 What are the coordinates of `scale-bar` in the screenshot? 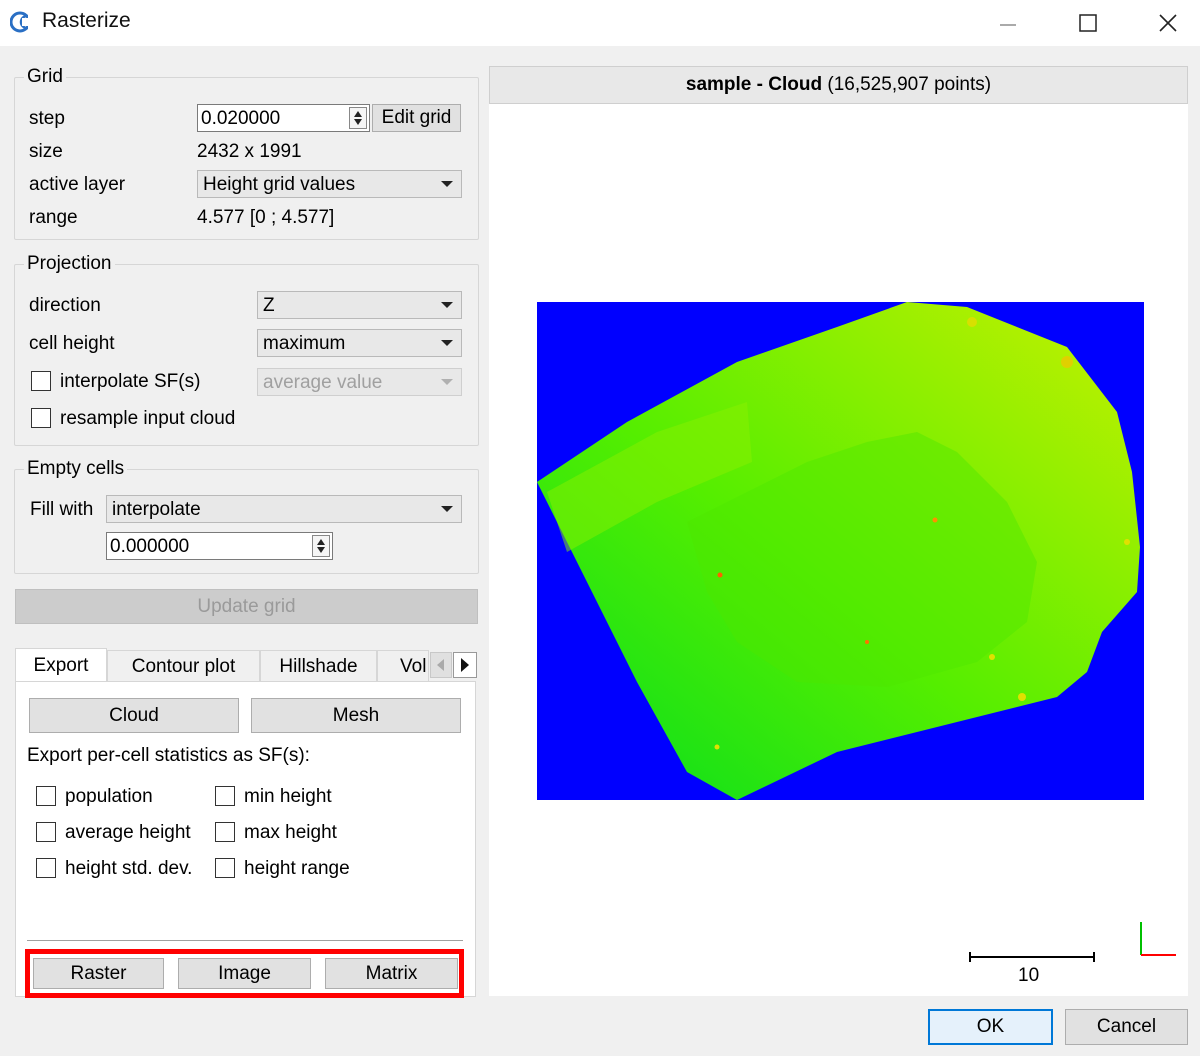 It's located at (1032, 957).